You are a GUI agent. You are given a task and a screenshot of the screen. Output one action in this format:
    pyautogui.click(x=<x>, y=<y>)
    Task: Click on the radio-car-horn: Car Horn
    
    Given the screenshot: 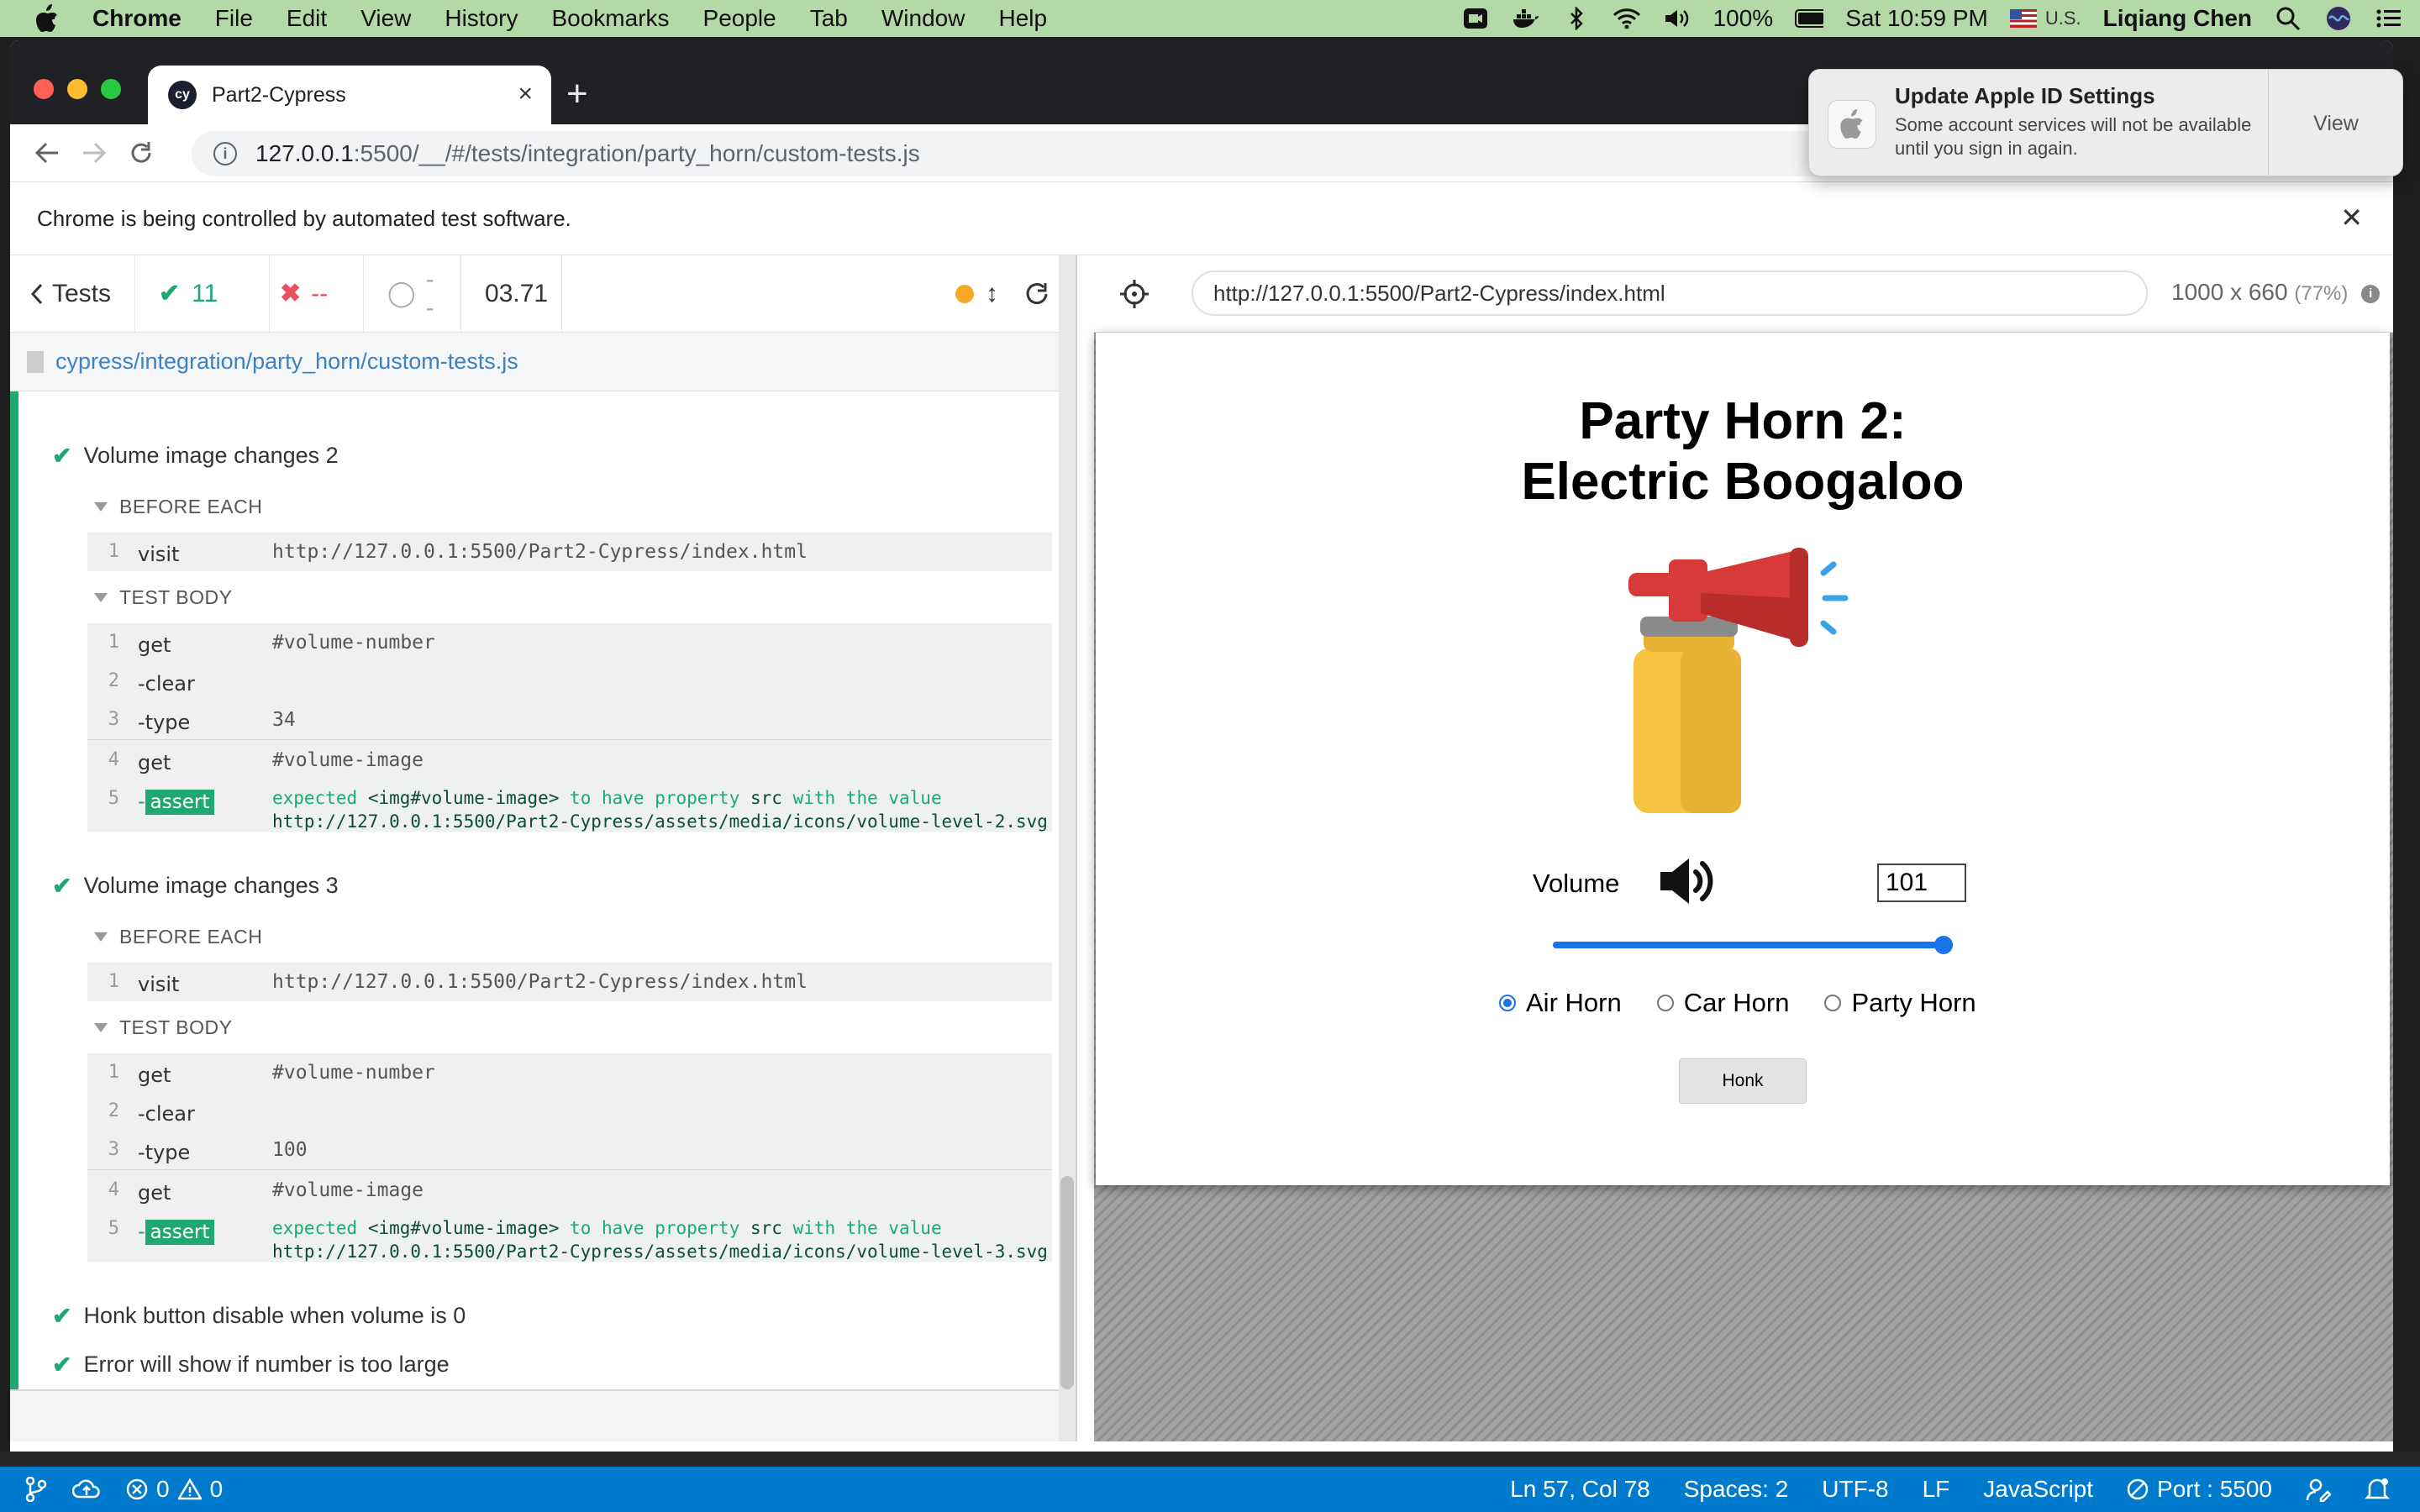 What is the action you would take?
    pyautogui.click(x=1723, y=1003)
    